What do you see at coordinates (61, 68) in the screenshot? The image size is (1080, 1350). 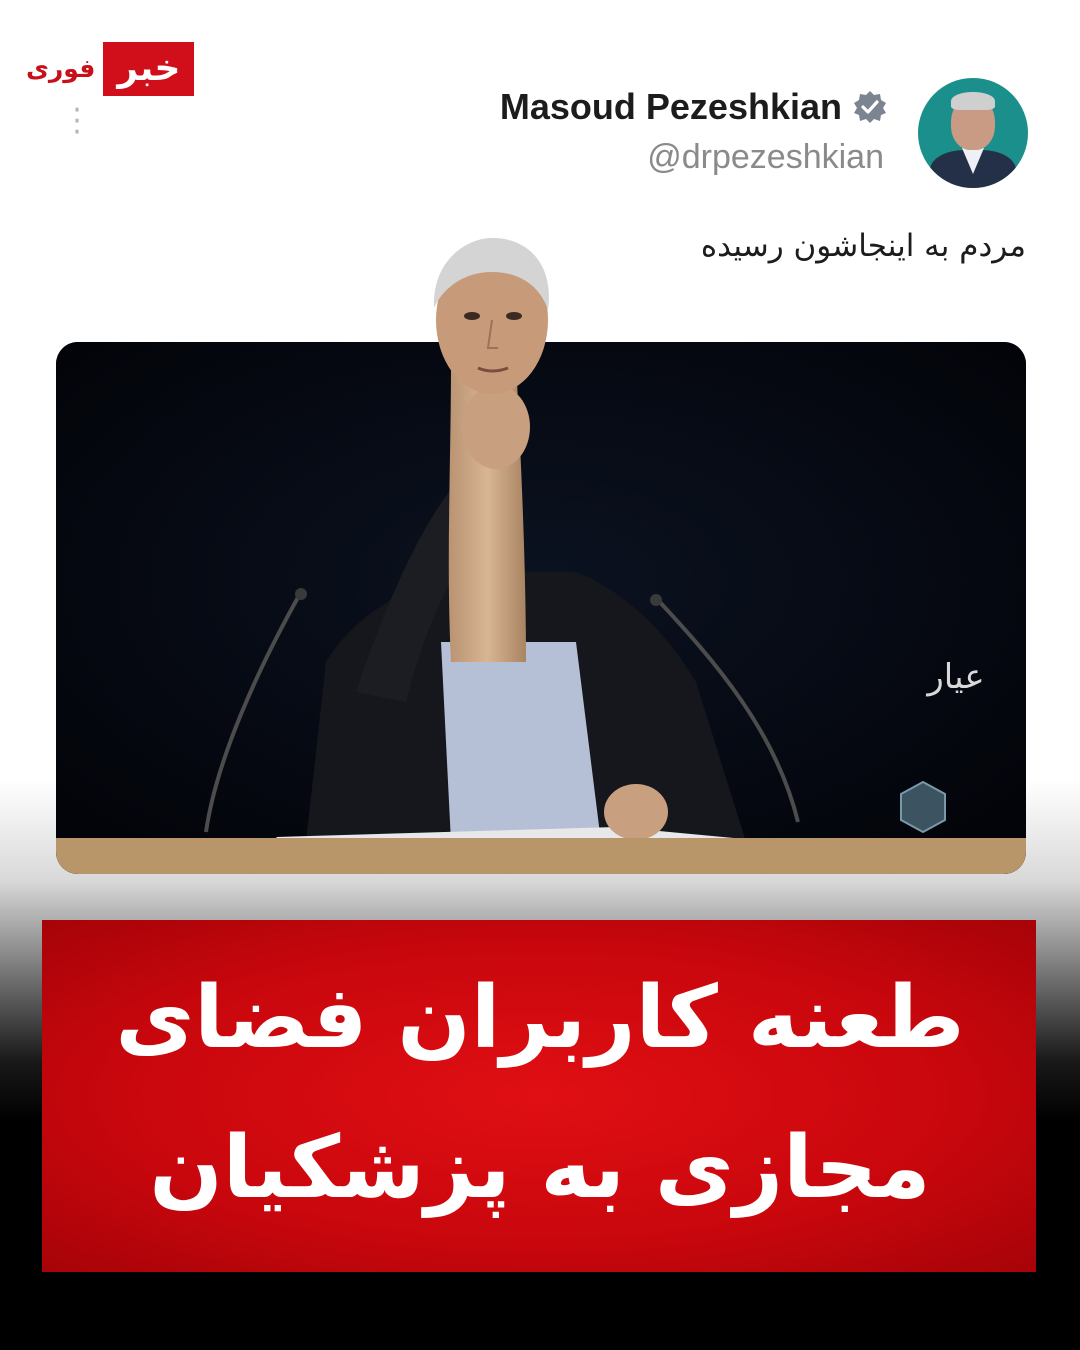 I see `badge-secondary-label: فوری` at bounding box center [61, 68].